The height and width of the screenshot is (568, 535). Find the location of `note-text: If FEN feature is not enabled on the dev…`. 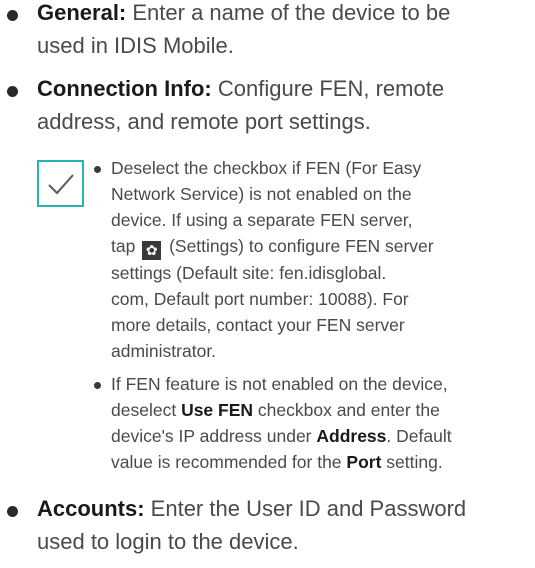

note-text: If FEN feature is not enabled on the dev… is located at coordinates (321, 423).